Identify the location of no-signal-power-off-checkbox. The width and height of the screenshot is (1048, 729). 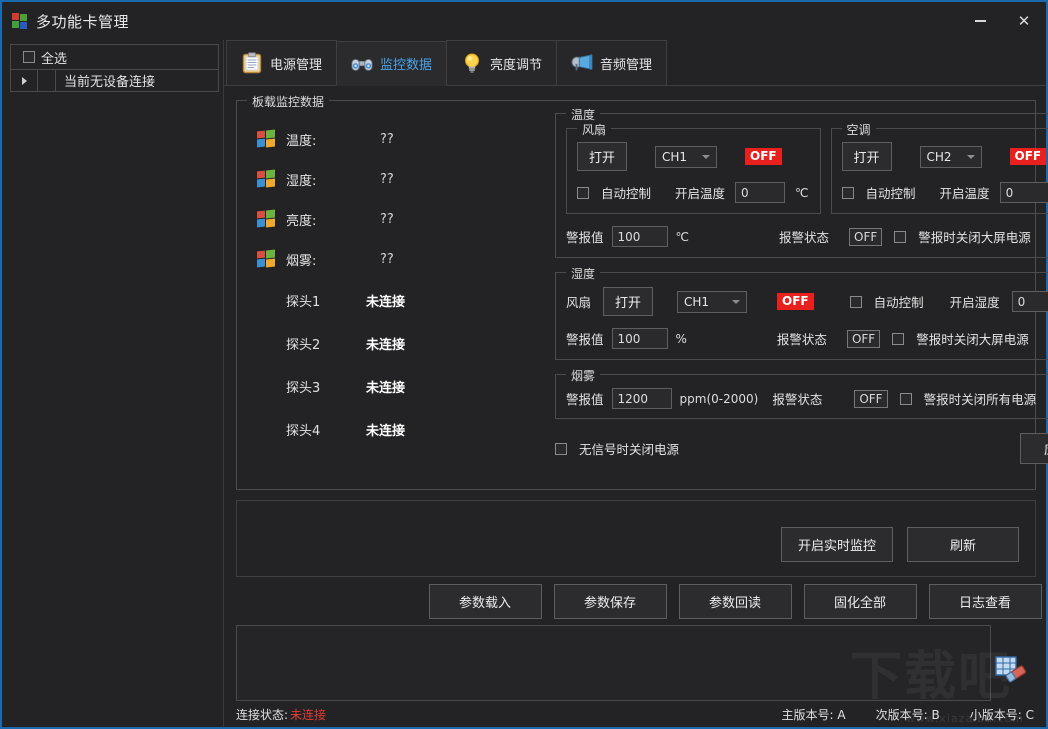
(561, 448).